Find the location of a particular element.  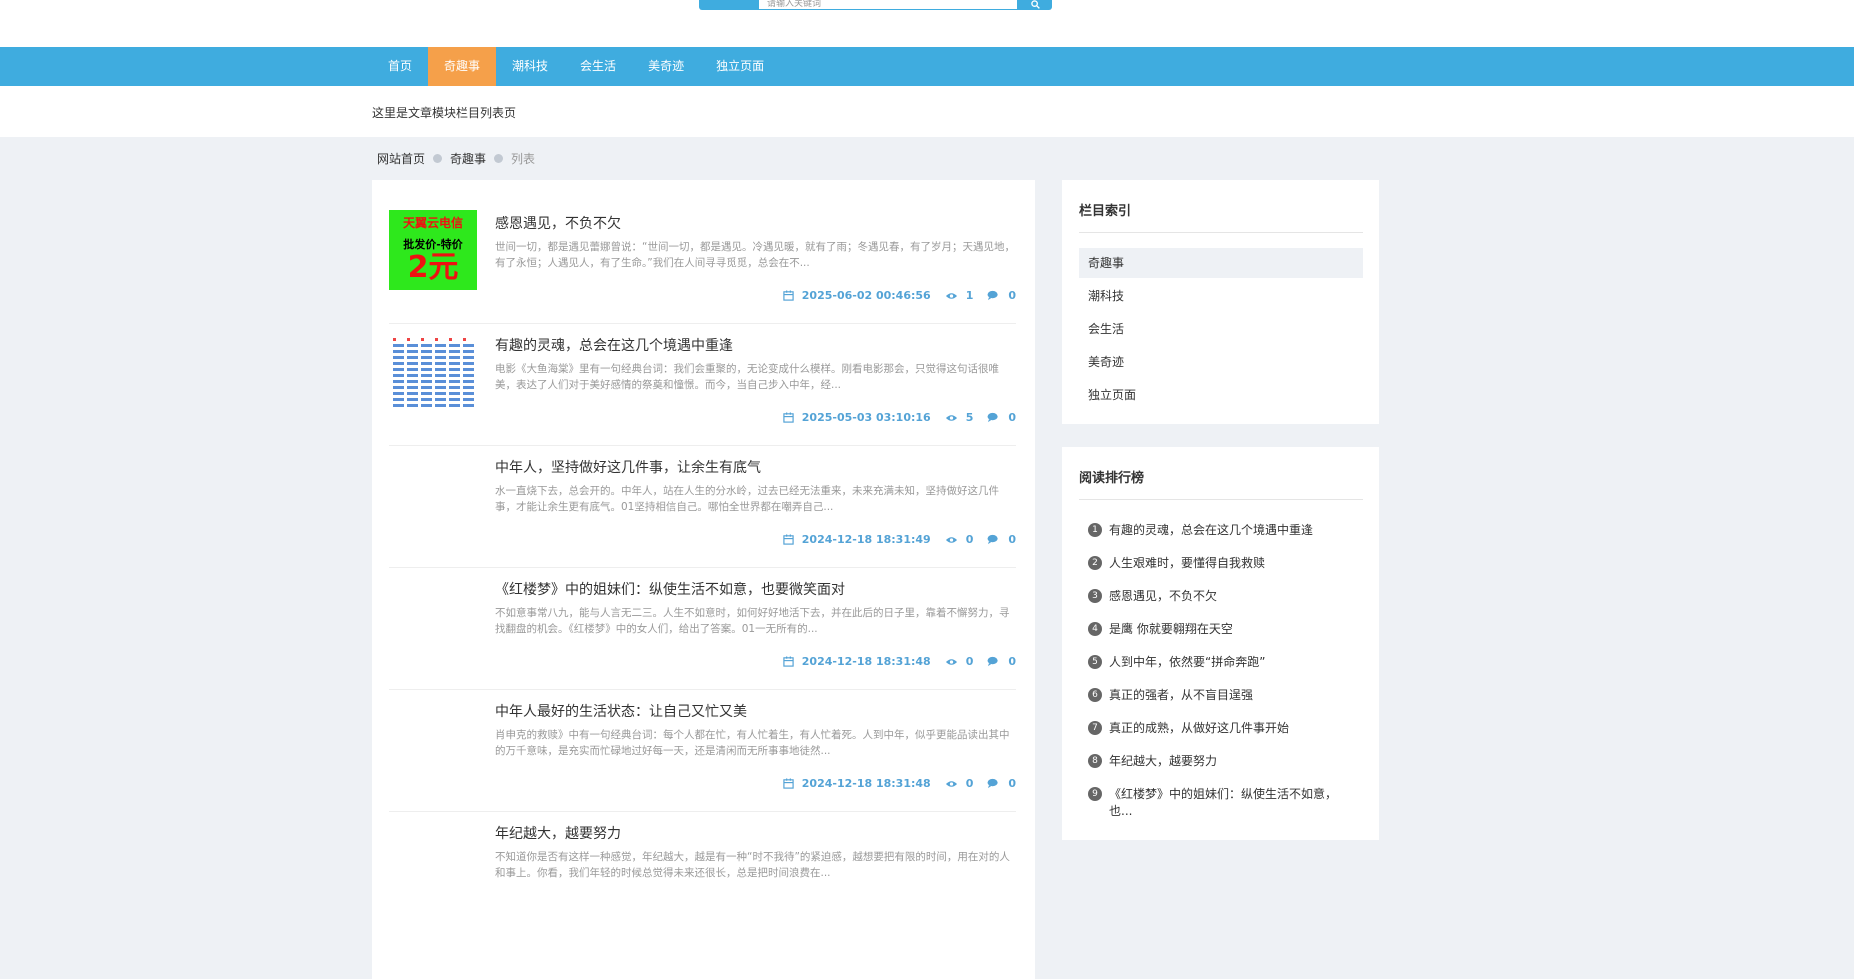

article-meta: 2025-06-02 00:46:56 1 0 is located at coordinates (899, 295).